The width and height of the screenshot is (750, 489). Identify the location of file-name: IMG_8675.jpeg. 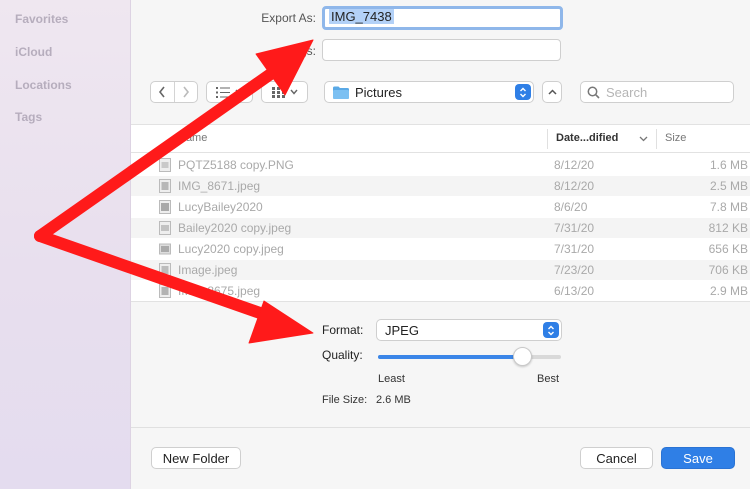
(219, 291).